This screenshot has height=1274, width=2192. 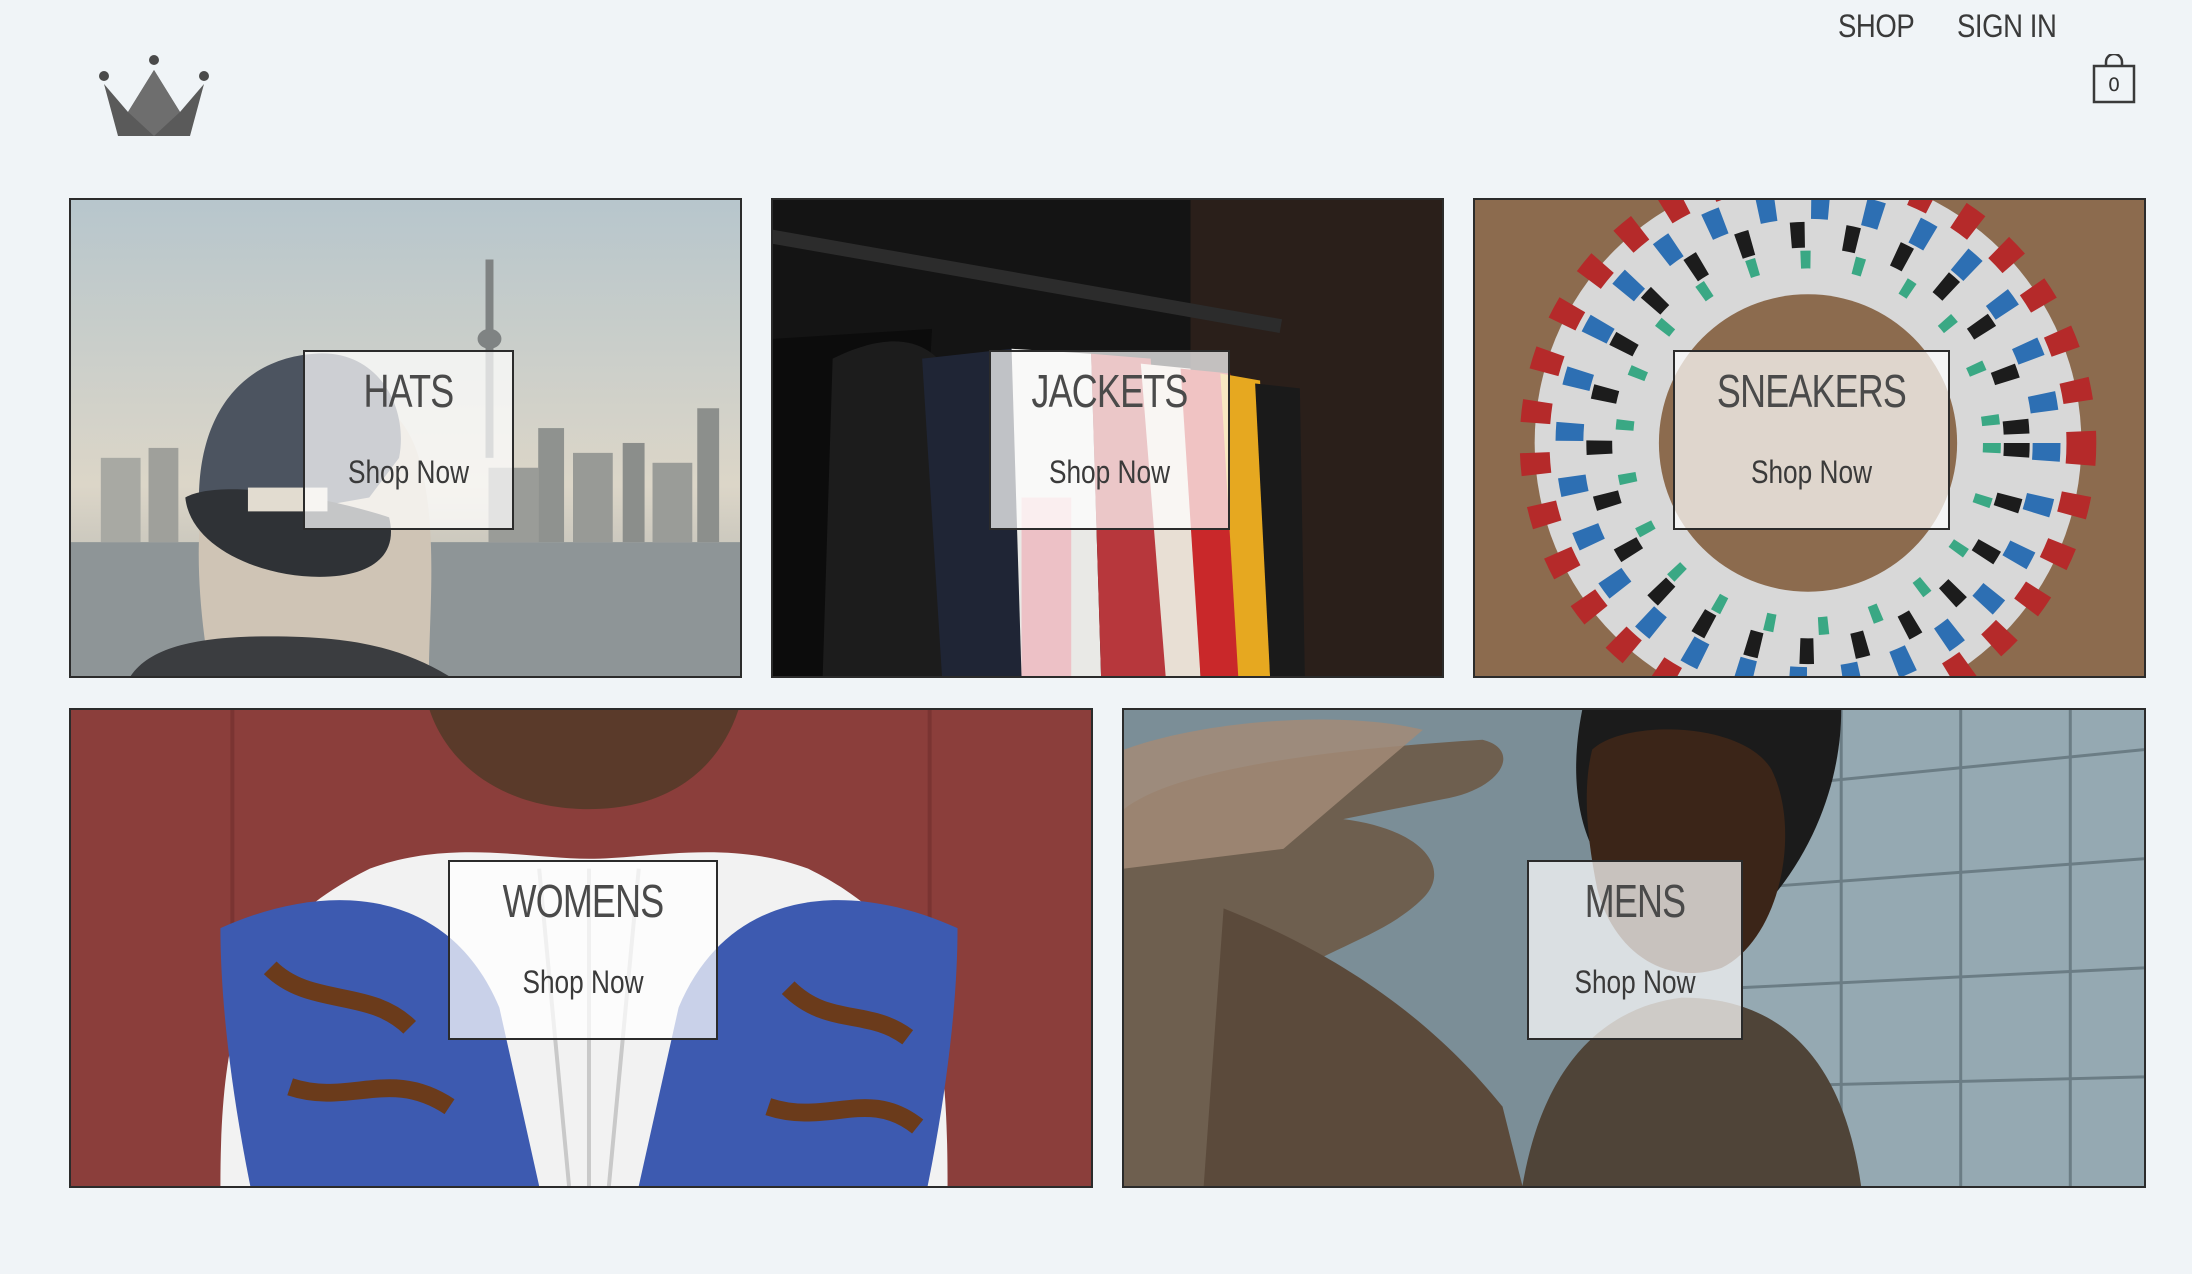 What do you see at coordinates (1811, 391) in the screenshot?
I see `category-title: SNEAKERS` at bounding box center [1811, 391].